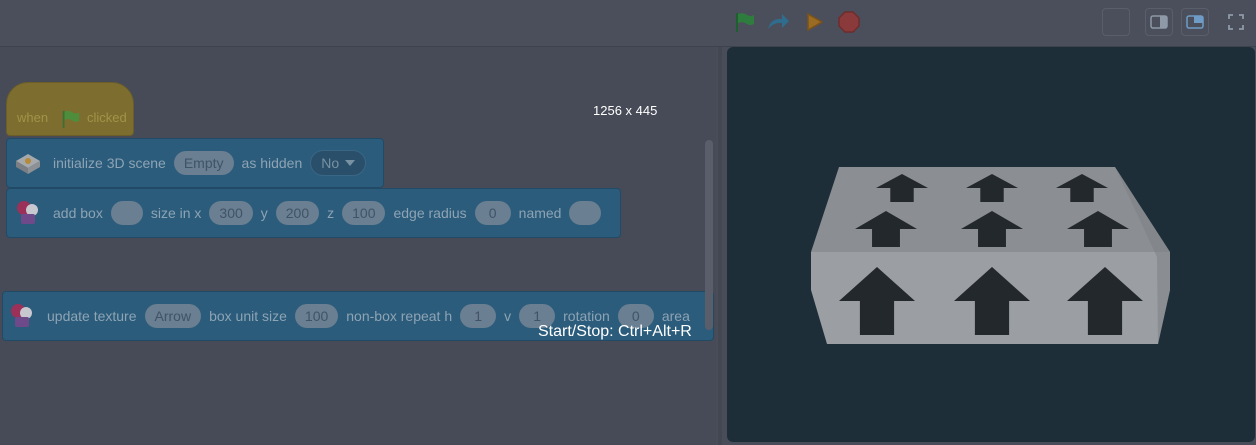  What do you see at coordinates (615, 331) in the screenshot?
I see `shortcut-hint: Start/Stop: Ctrl+Alt+R` at bounding box center [615, 331].